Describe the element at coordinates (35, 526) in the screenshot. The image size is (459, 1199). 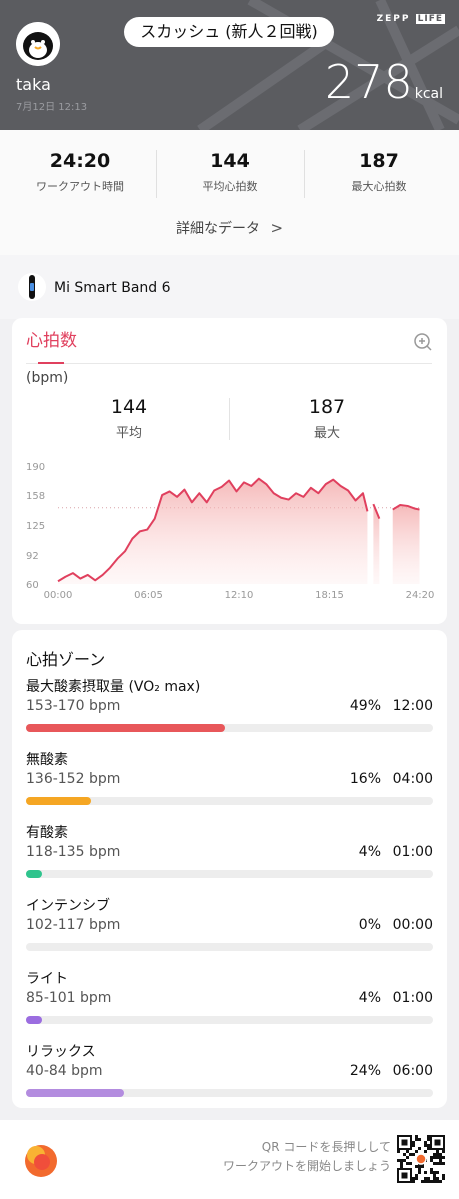
I see `y-tick-label: 125` at that location.